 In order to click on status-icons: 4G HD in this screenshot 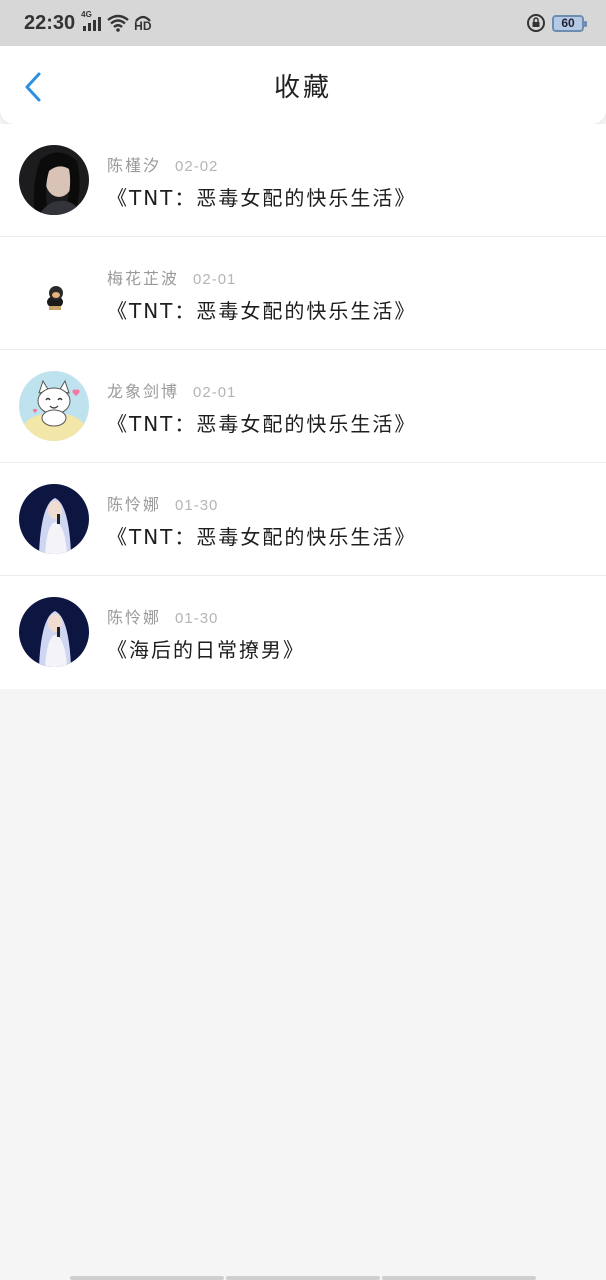, I will do `click(117, 21)`.